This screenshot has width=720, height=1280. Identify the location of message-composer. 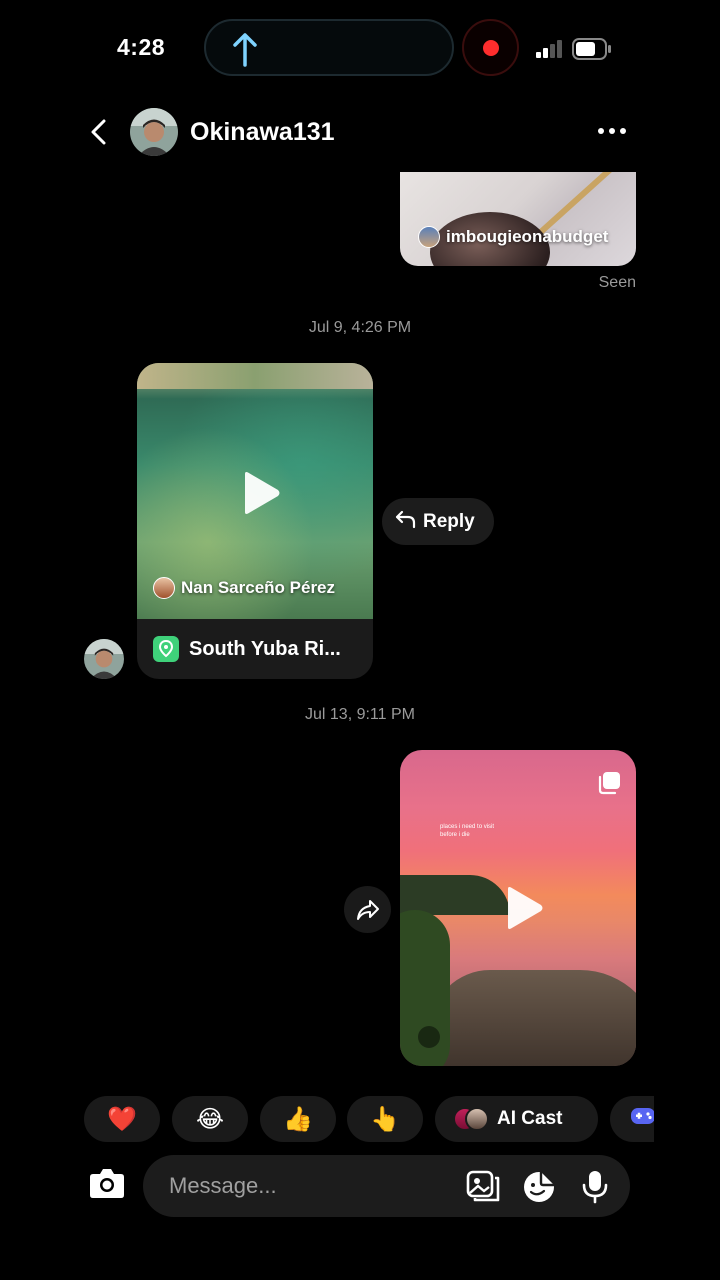
(386, 1186).